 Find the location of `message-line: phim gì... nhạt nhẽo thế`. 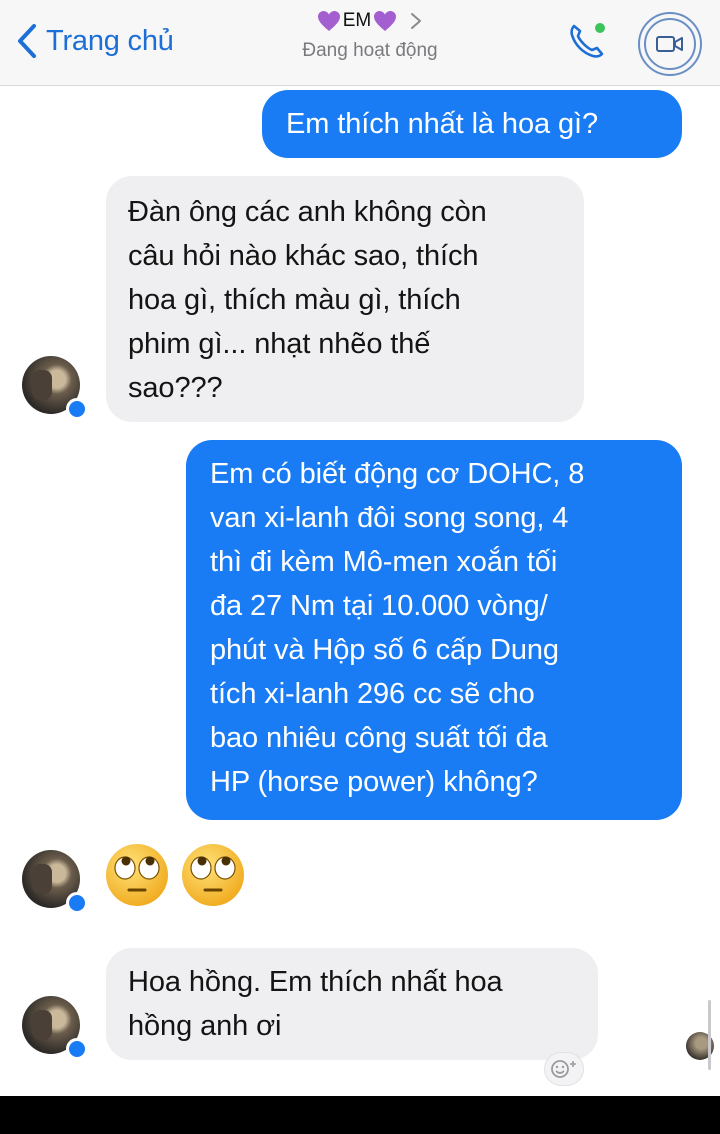

message-line: phim gì... nhạt nhẽo thế is located at coordinates (279, 344).